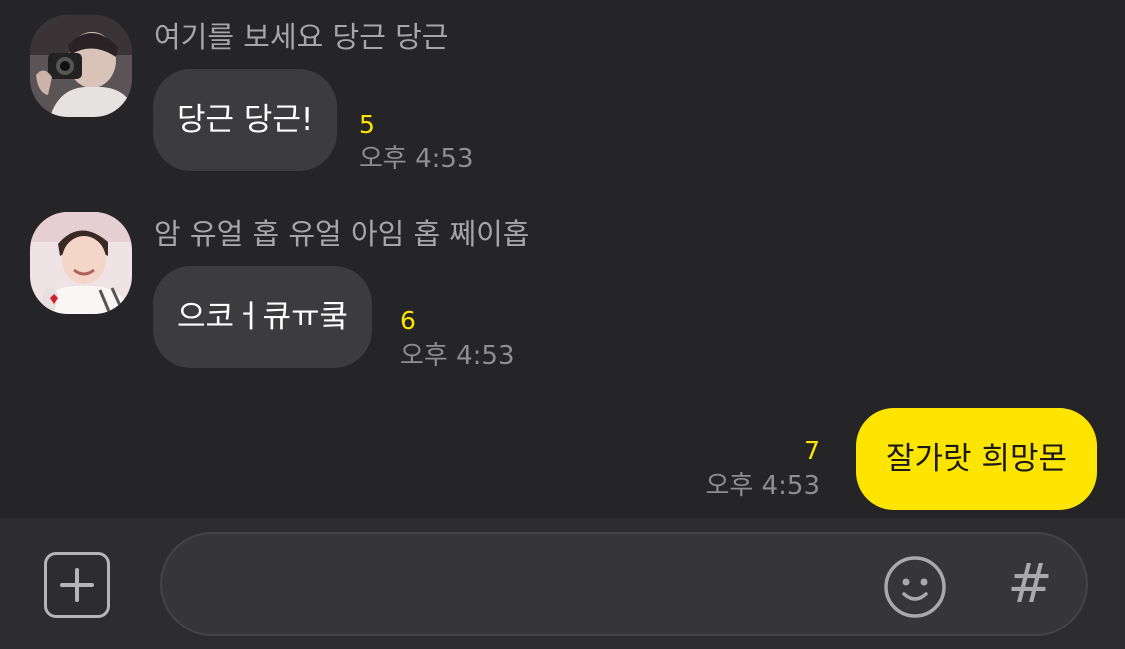 The width and height of the screenshot is (1125, 649). I want to click on message-bubble-incoming: 으코ㅓ큐ㅠ쿸, so click(263, 317).